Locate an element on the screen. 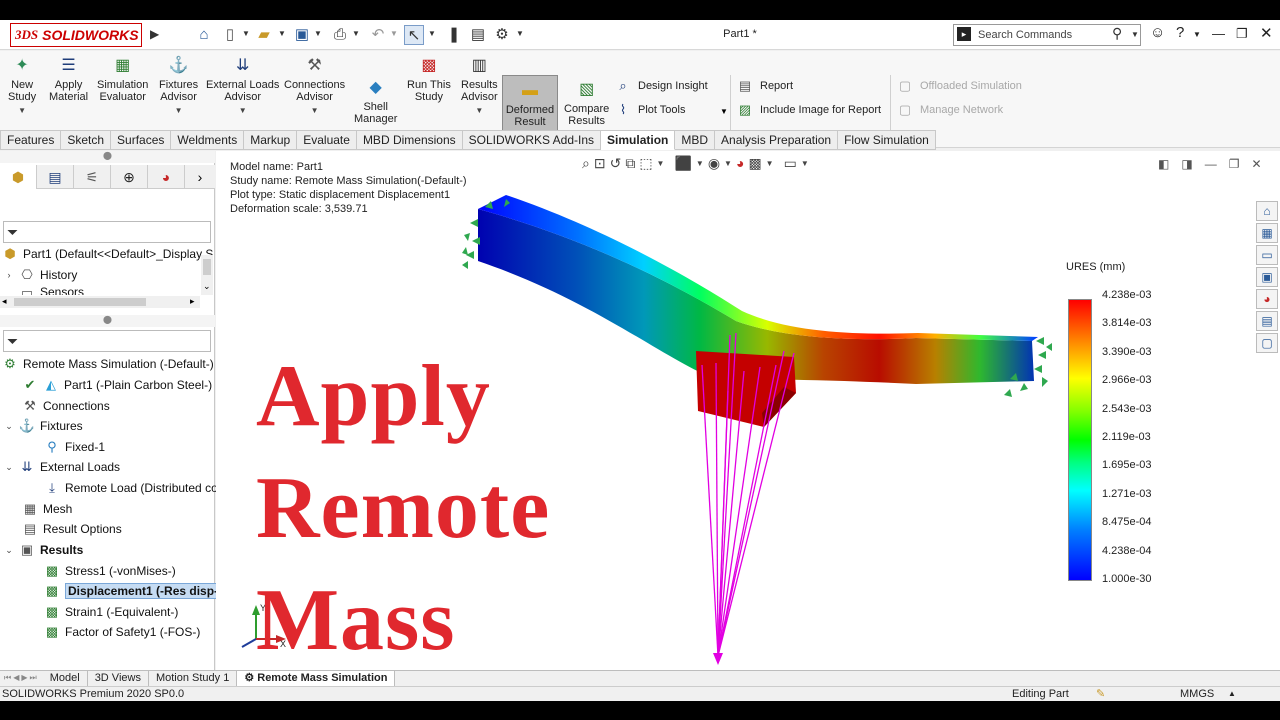  design-library-icon: ▦ is located at coordinates (1267, 233).